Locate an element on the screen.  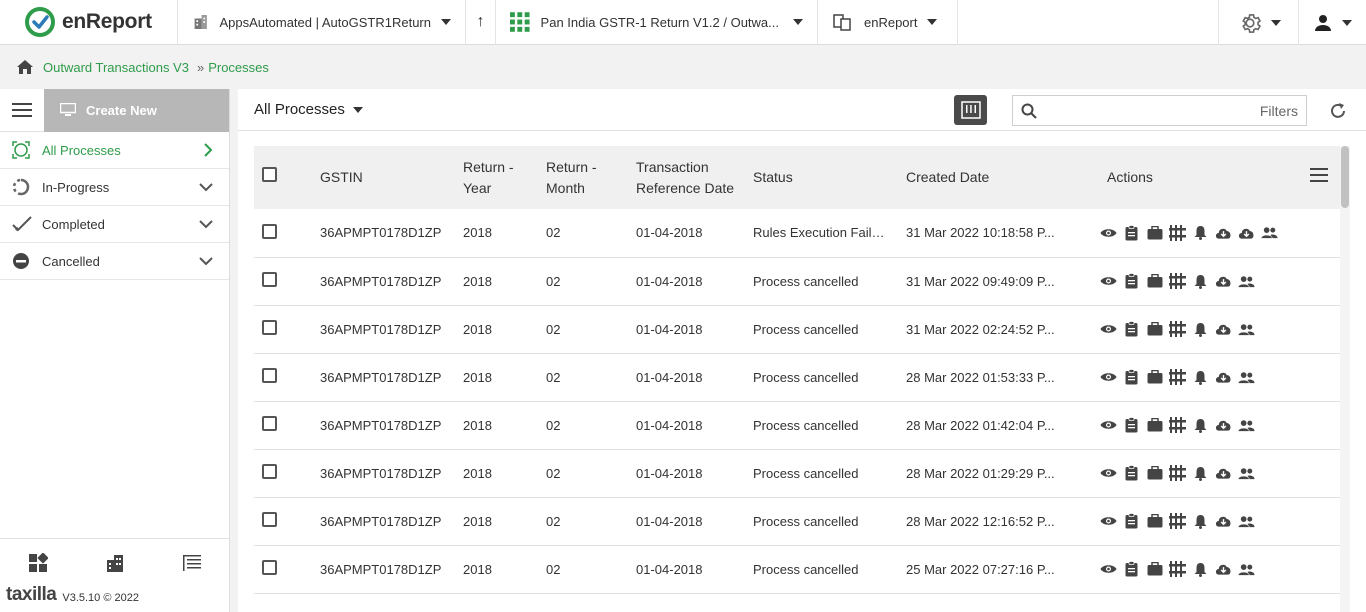
select-all-checkbox is located at coordinates (269, 174).